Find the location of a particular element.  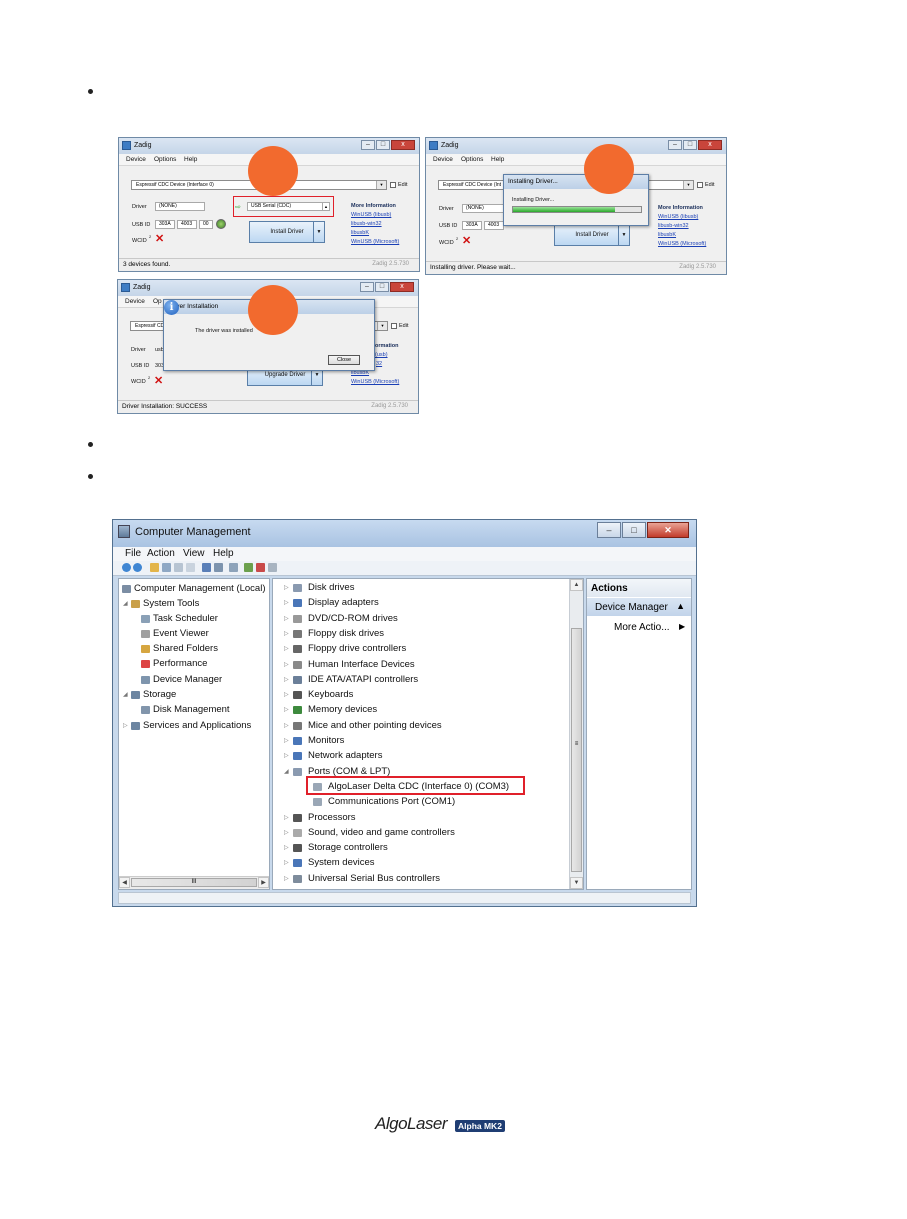

link-winusb-libusb: (usb) is located at coordinates (381, 355).